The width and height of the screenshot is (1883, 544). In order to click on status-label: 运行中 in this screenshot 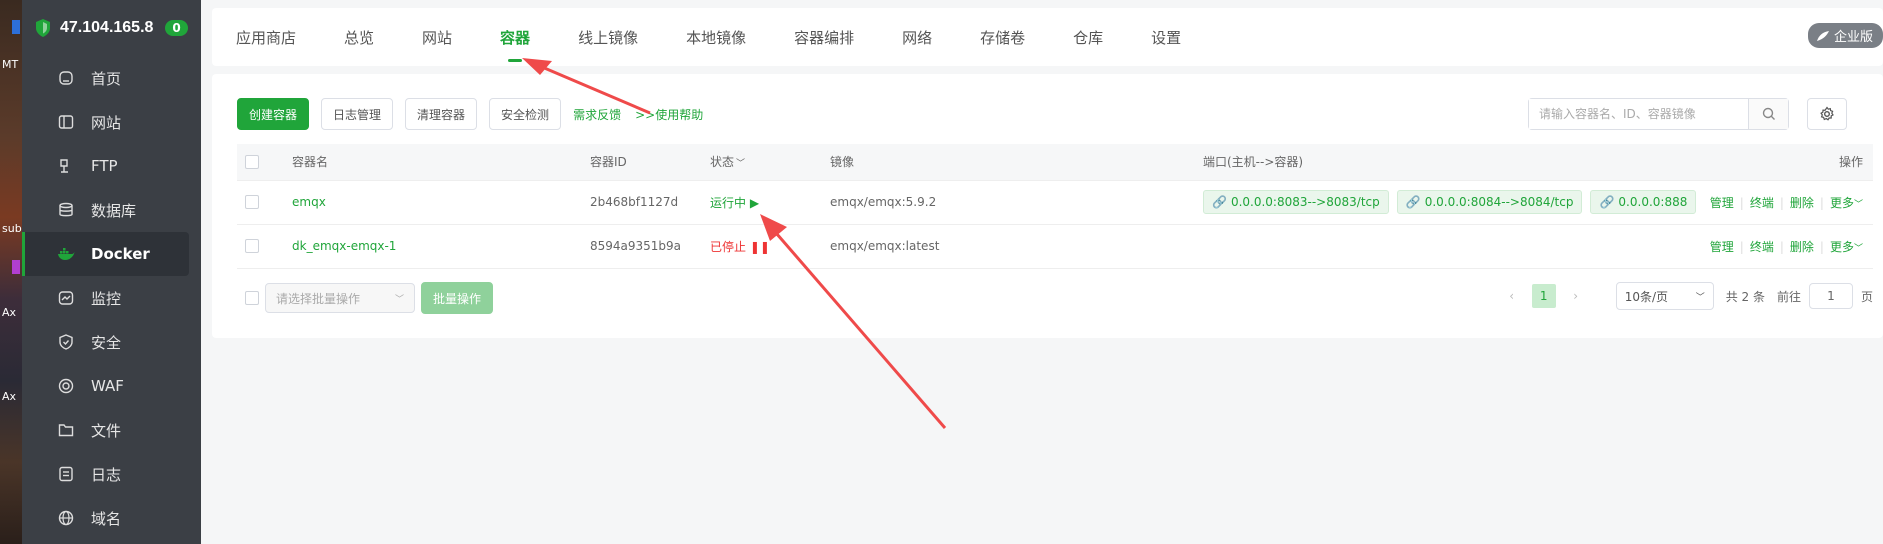, I will do `click(728, 202)`.